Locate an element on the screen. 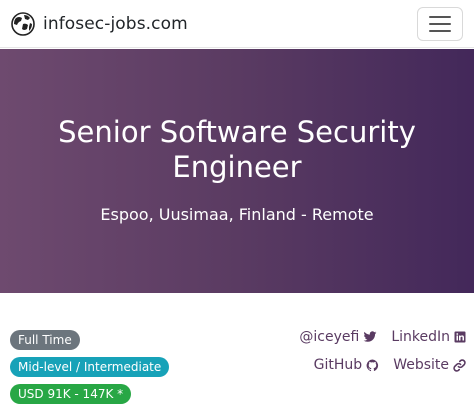  links-row-1: @iceyefi LinkedIn is located at coordinates (375, 337).